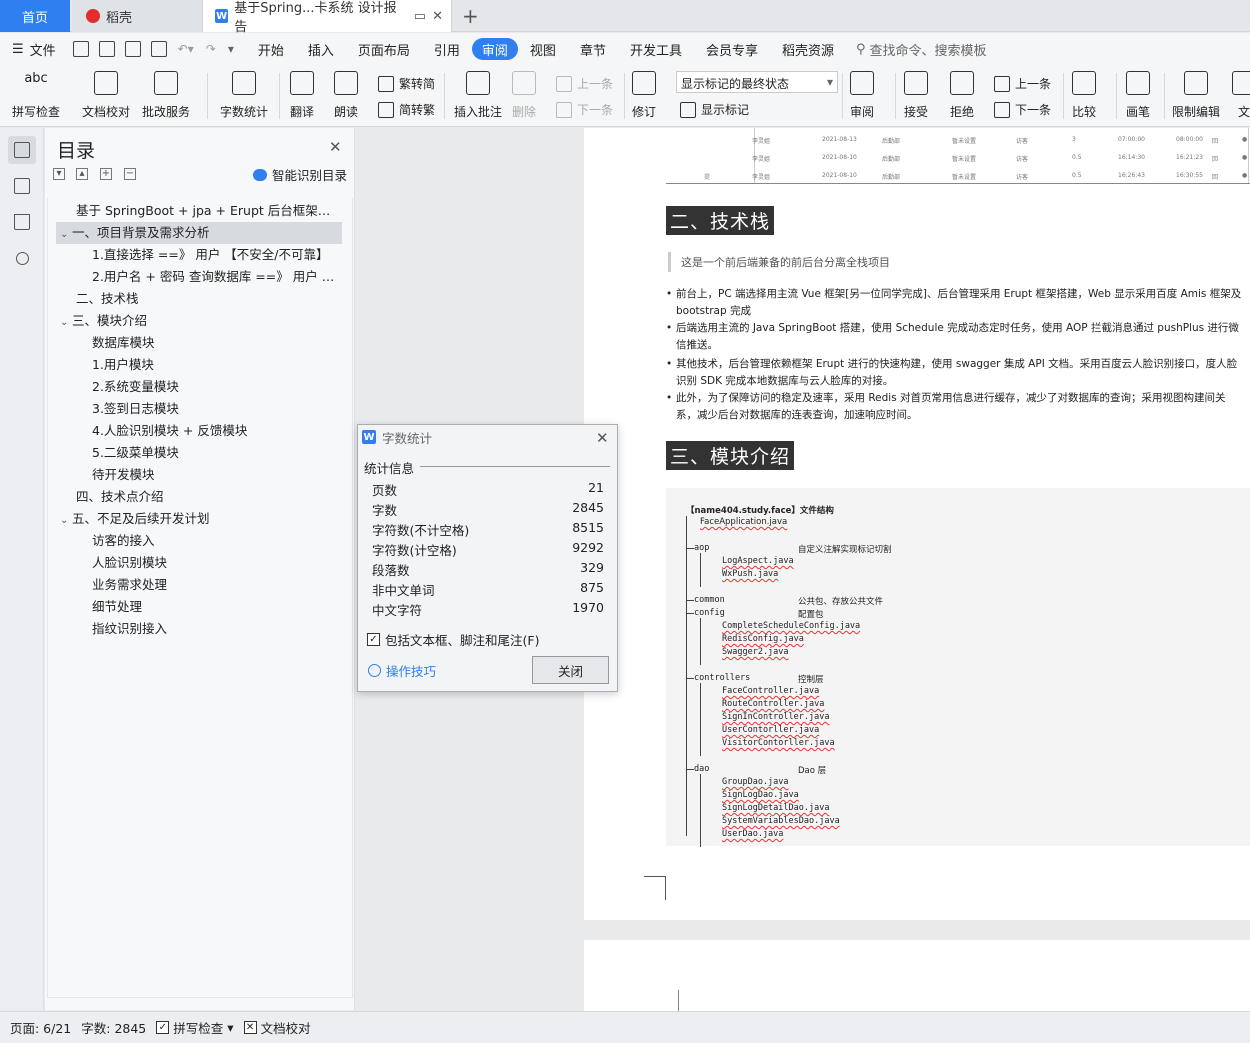 The image size is (1250, 1043). What do you see at coordinates (570, 670) in the screenshot?
I see `close-button: 关闭` at bounding box center [570, 670].